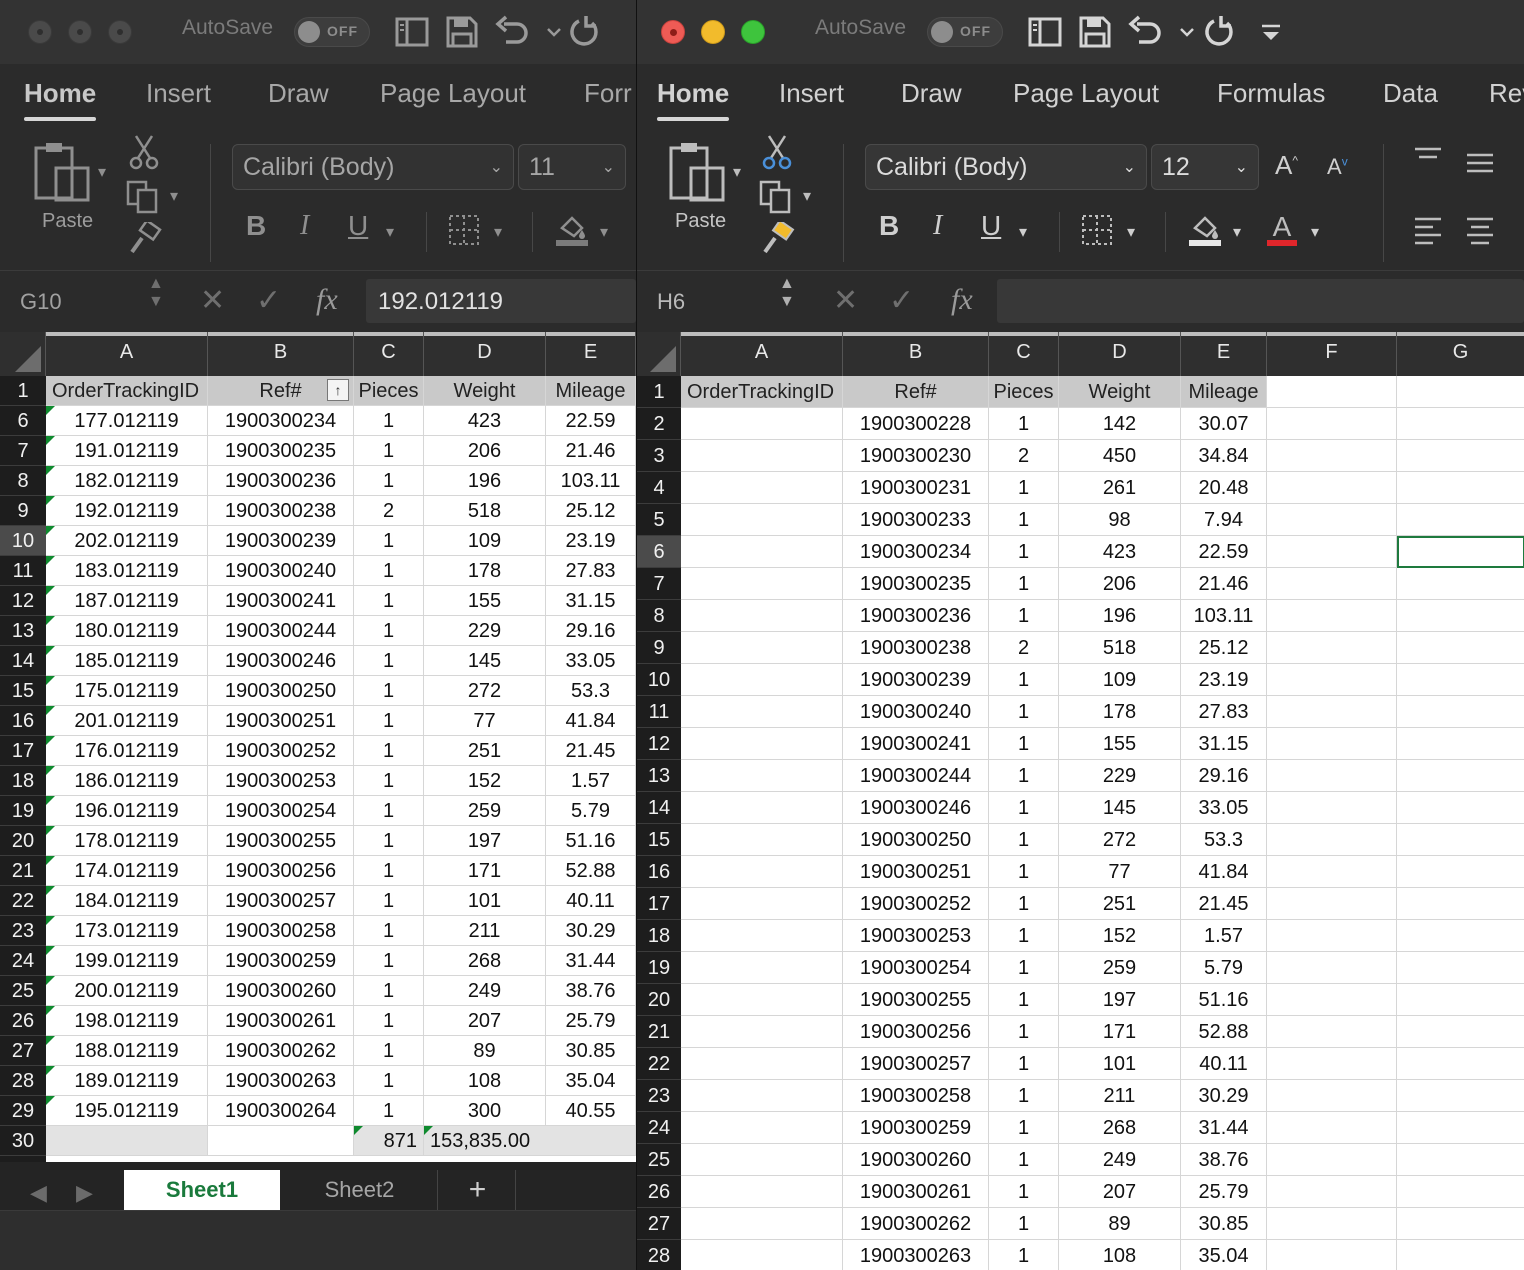 The image size is (1524, 1270). I want to click on column-header-e: E, so click(1224, 354).